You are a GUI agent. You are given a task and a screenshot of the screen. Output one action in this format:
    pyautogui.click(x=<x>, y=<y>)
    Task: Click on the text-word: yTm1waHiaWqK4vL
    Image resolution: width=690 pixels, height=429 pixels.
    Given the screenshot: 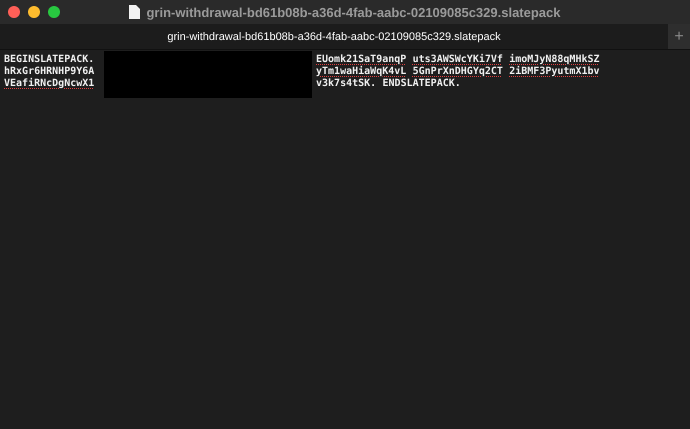 What is the action you would take?
    pyautogui.click(x=361, y=72)
    